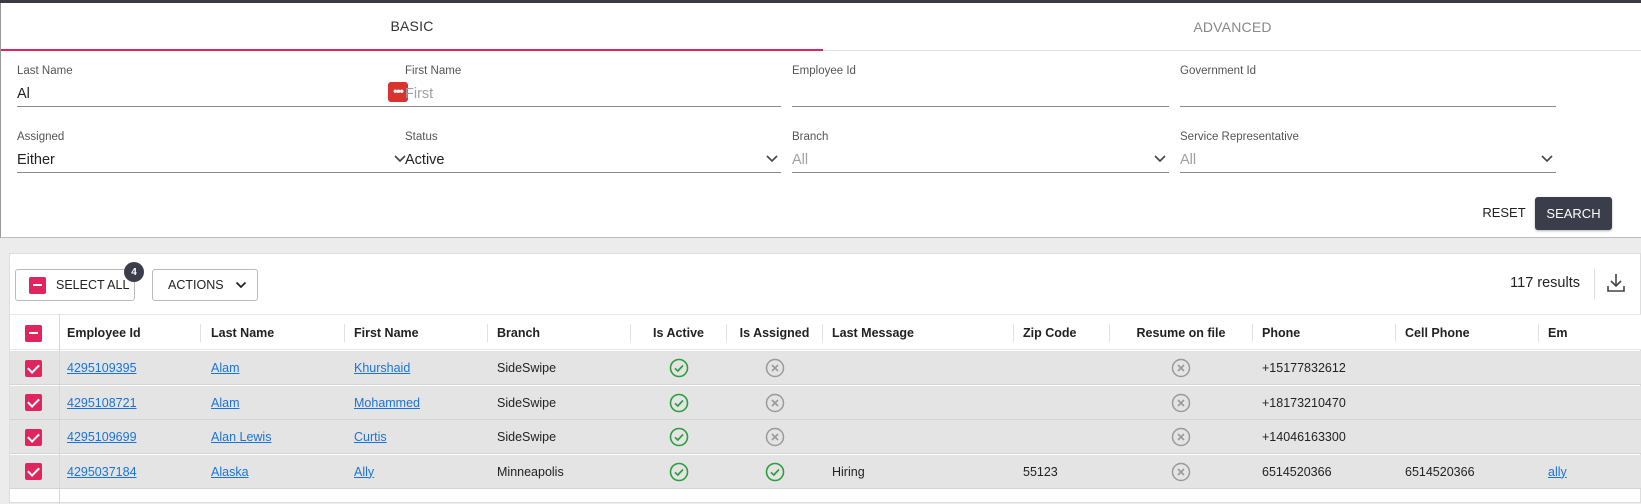 This screenshot has height=504, width=1641. Describe the element at coordinates (79, 281) in the screenshot. I see `select-all-button: SELECT ALL 4` at that location.